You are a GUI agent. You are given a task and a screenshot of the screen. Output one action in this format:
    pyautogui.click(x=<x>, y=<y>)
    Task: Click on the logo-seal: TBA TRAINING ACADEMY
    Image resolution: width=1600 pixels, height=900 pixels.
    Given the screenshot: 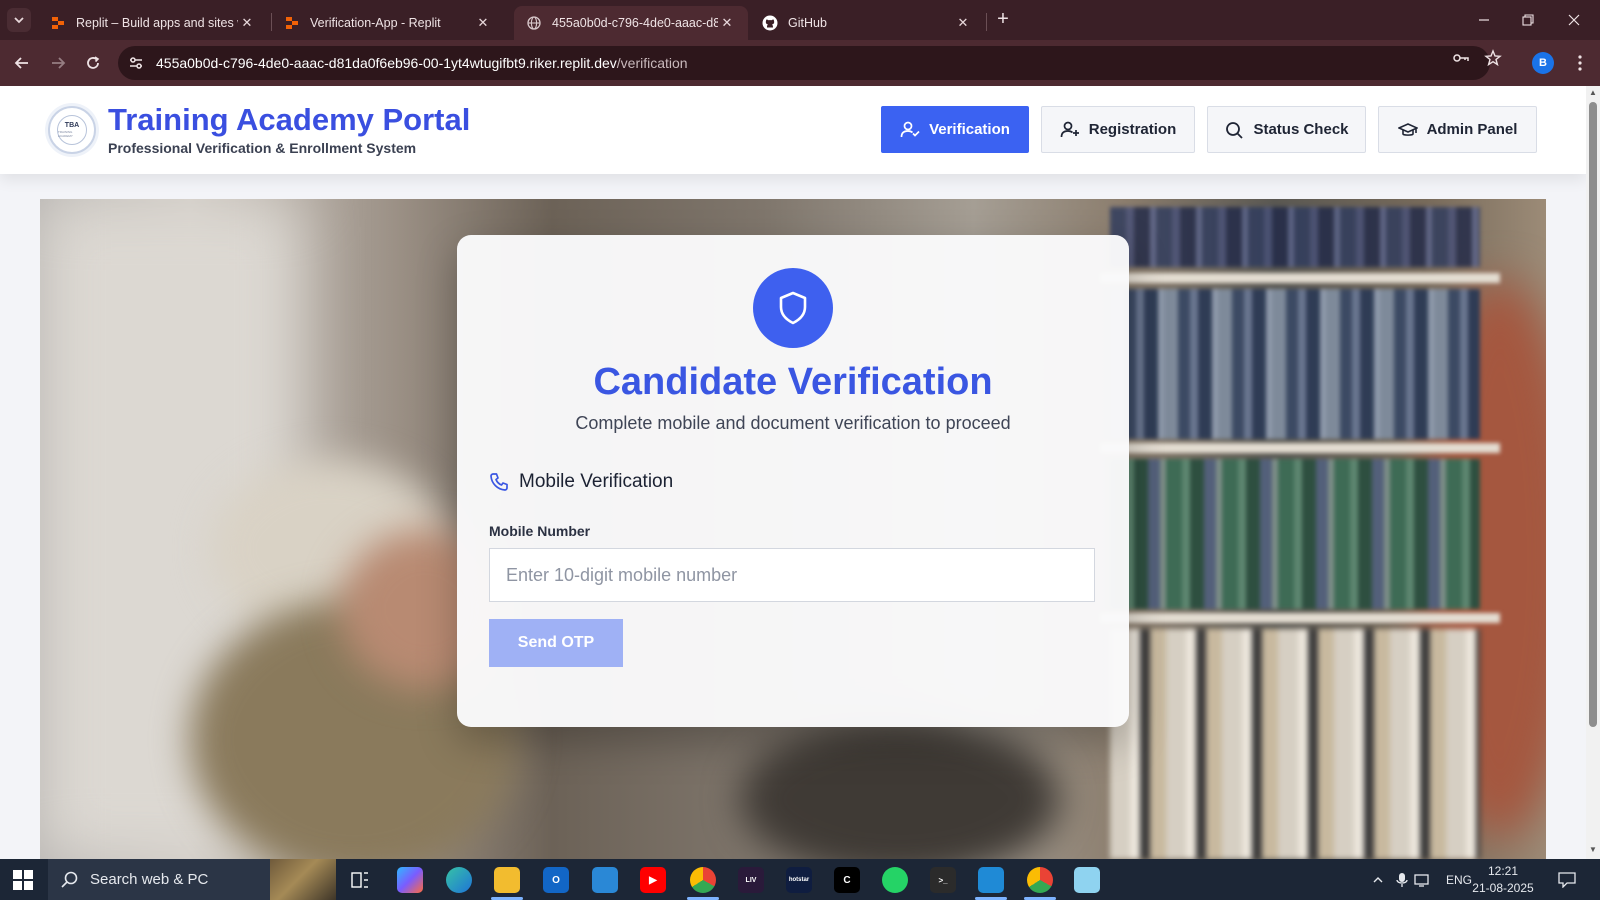 What is the action you would take?
    pyautogui.click(x=72, y=130)
    